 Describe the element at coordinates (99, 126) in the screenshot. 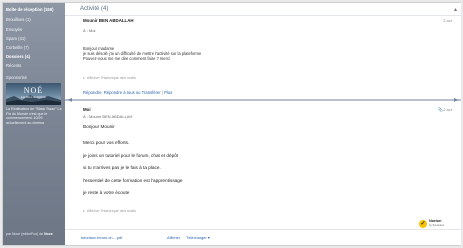

I see `body-line: Bonjour Mounir` at that location.